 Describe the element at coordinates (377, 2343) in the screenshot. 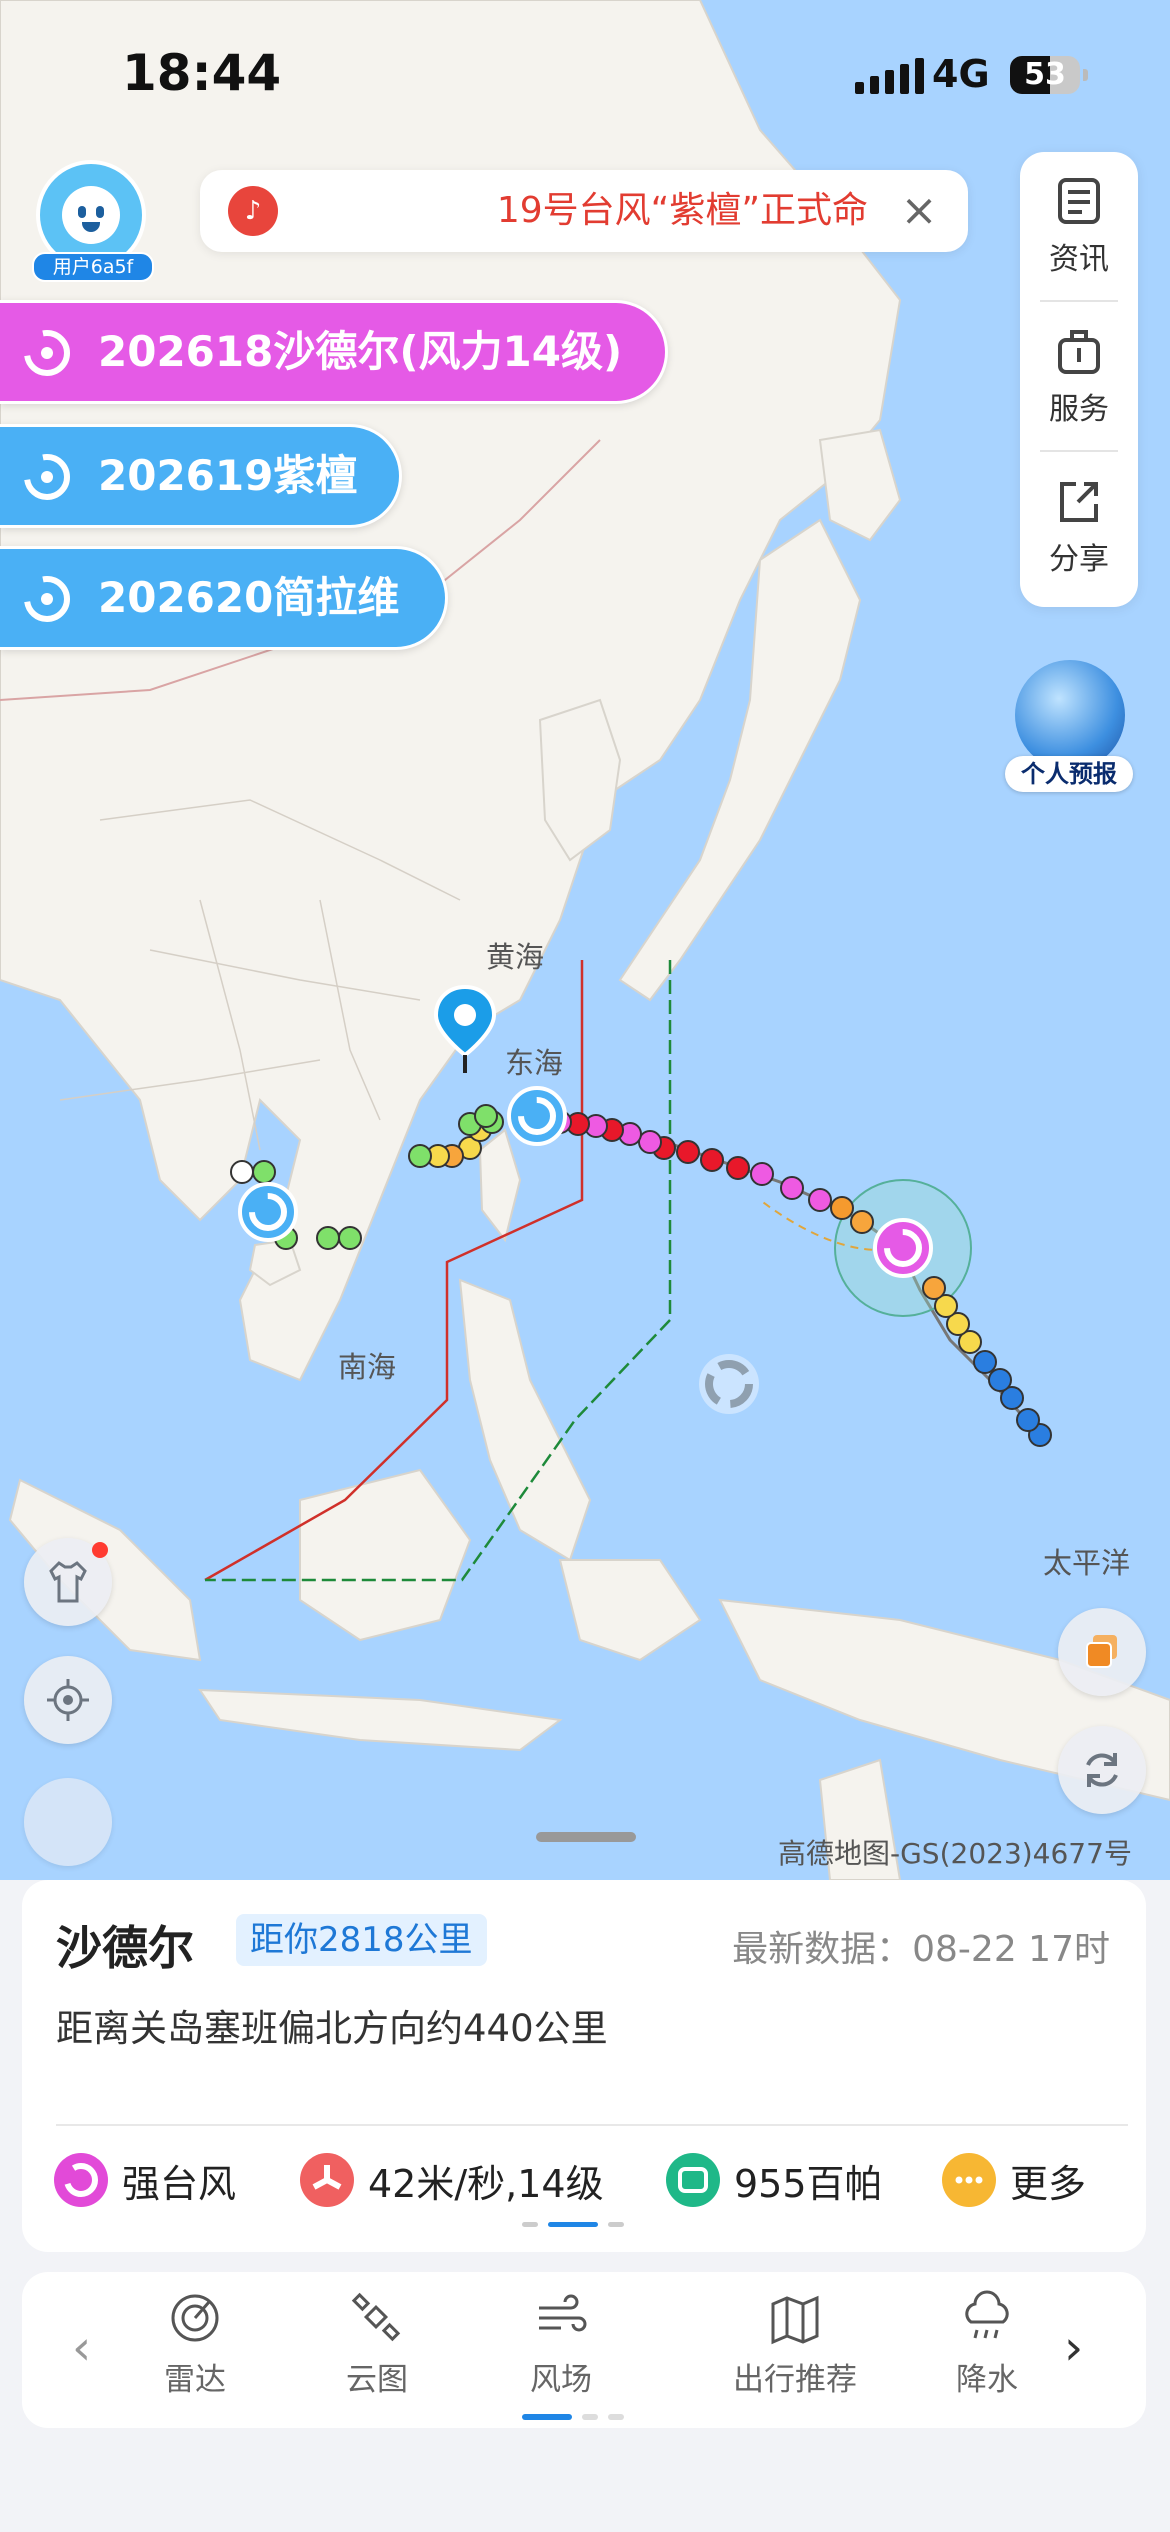

I see `tab-cloud: 云图` at that location.